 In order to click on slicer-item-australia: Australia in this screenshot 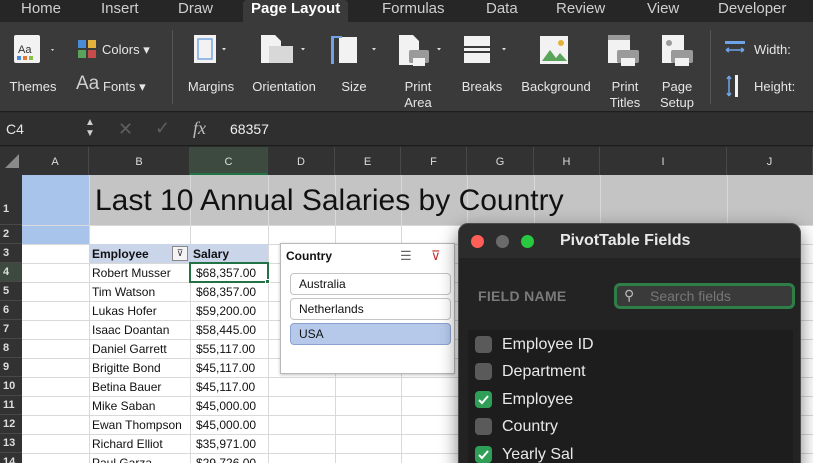, I will do `click(370, 284)`.